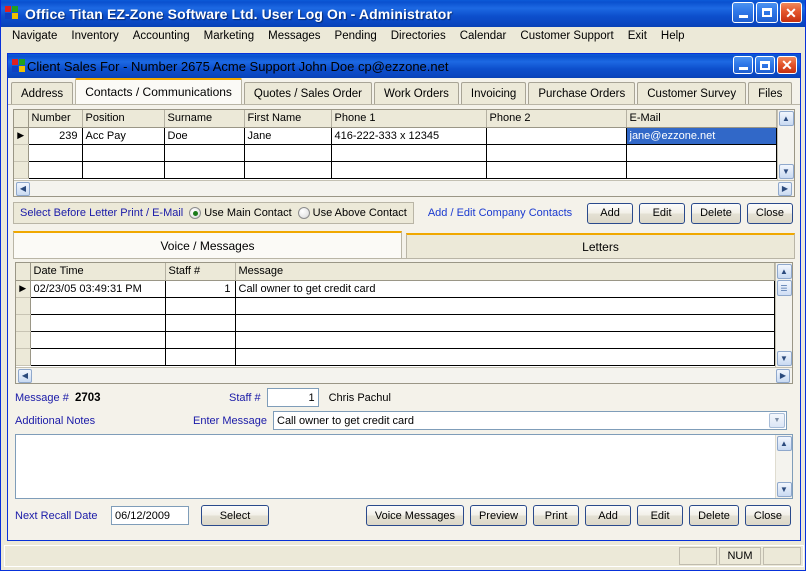  What do you see at coordinates (356, 36) in the screenshot?
I see `menu-pending: Pending` at bounding box center [356, 36].